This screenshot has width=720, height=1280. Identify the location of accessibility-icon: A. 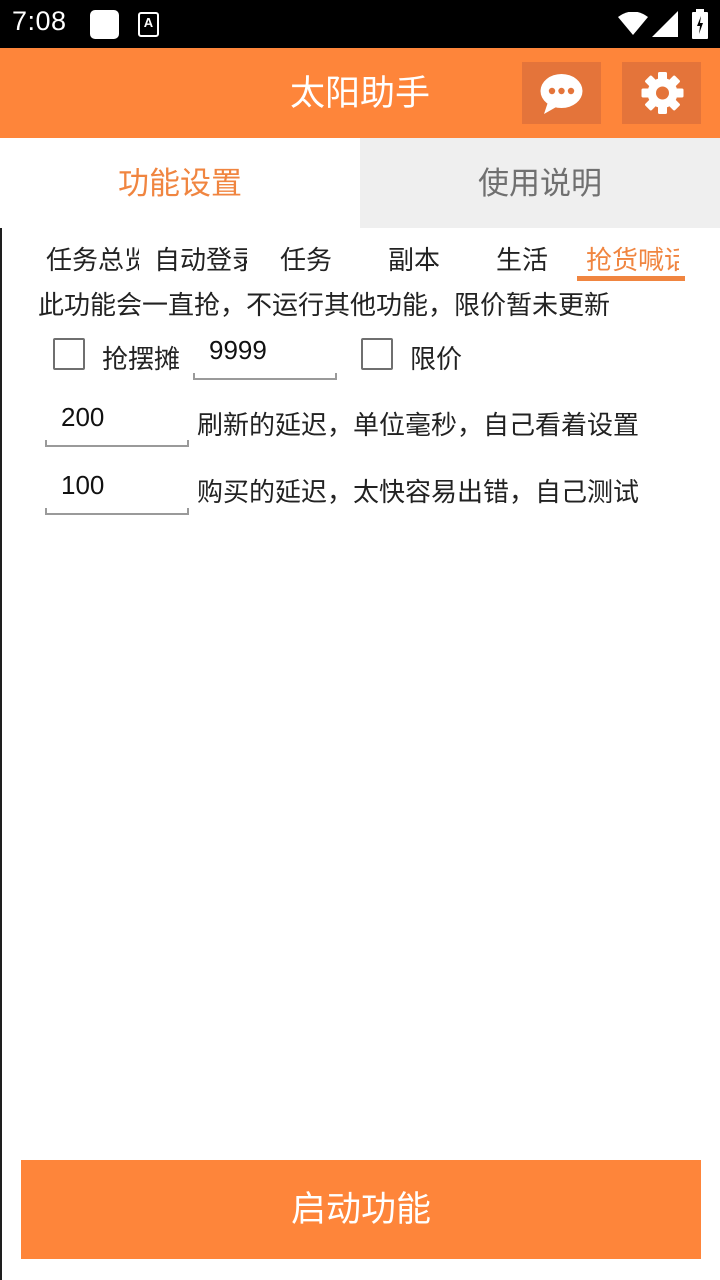
(148, 24).